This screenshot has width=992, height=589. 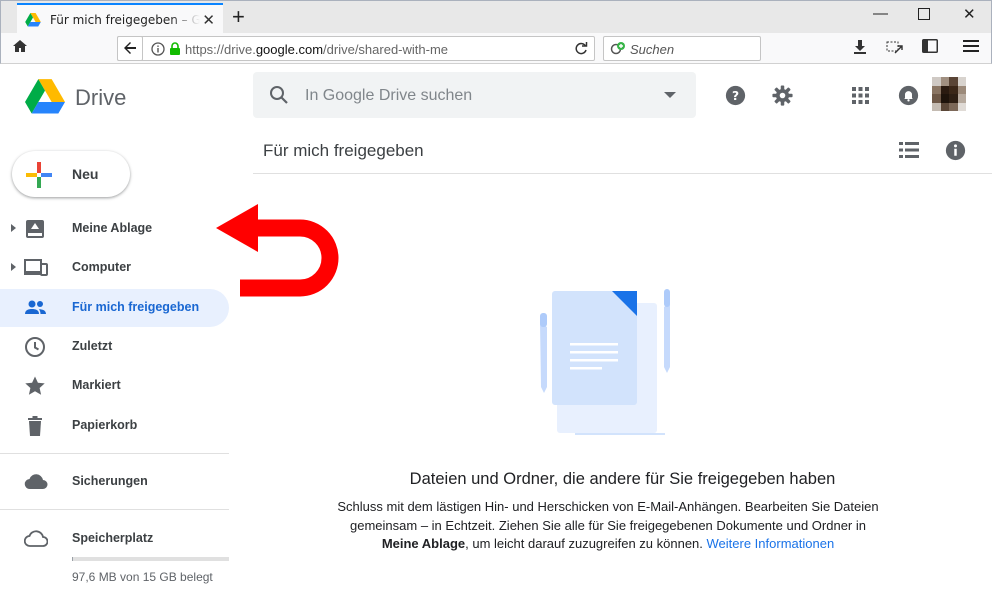 What do you see at coordinates (895, 49) in the screenshot?
I see `screenshot-icon` at bounding box center [895, 49].